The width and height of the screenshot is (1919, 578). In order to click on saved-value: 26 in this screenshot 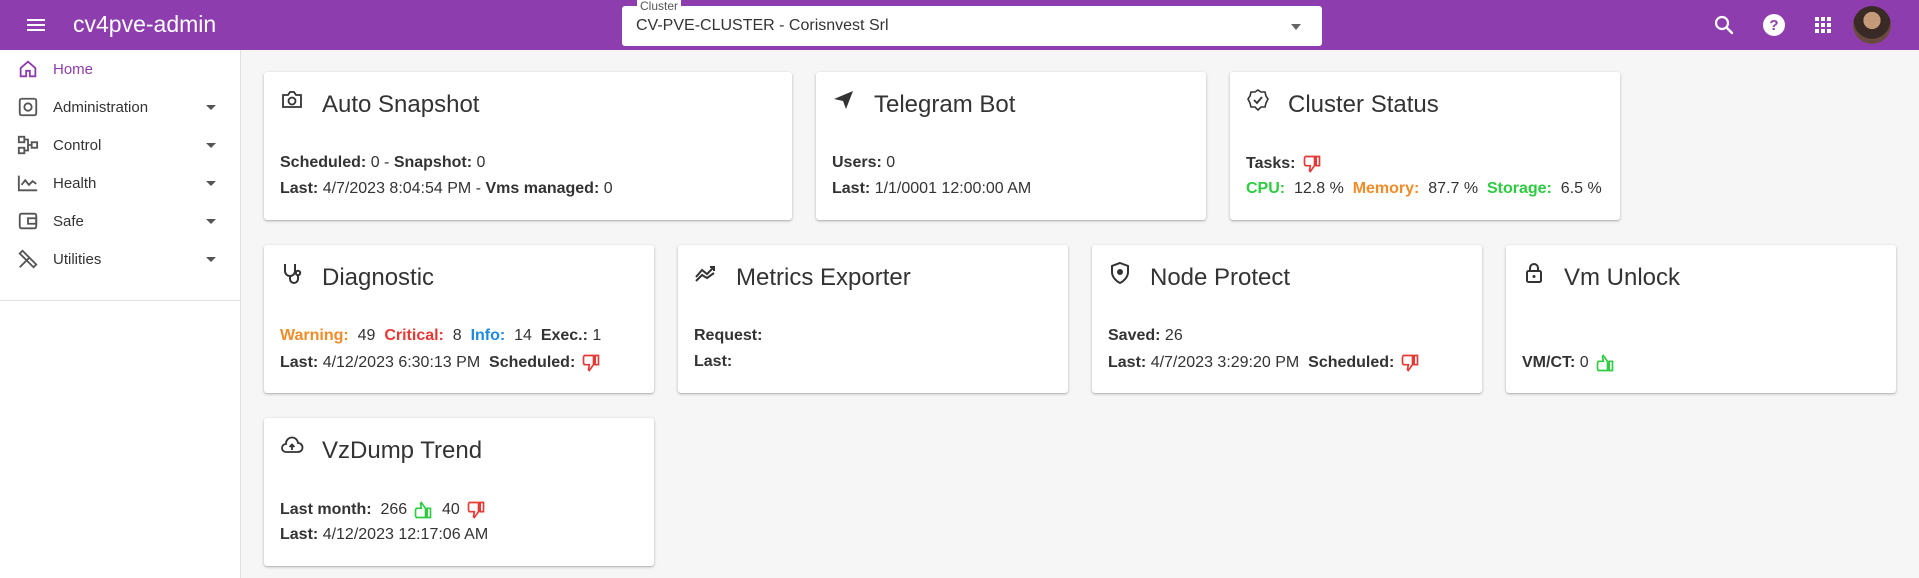, I will do `click(1173, 335)`.